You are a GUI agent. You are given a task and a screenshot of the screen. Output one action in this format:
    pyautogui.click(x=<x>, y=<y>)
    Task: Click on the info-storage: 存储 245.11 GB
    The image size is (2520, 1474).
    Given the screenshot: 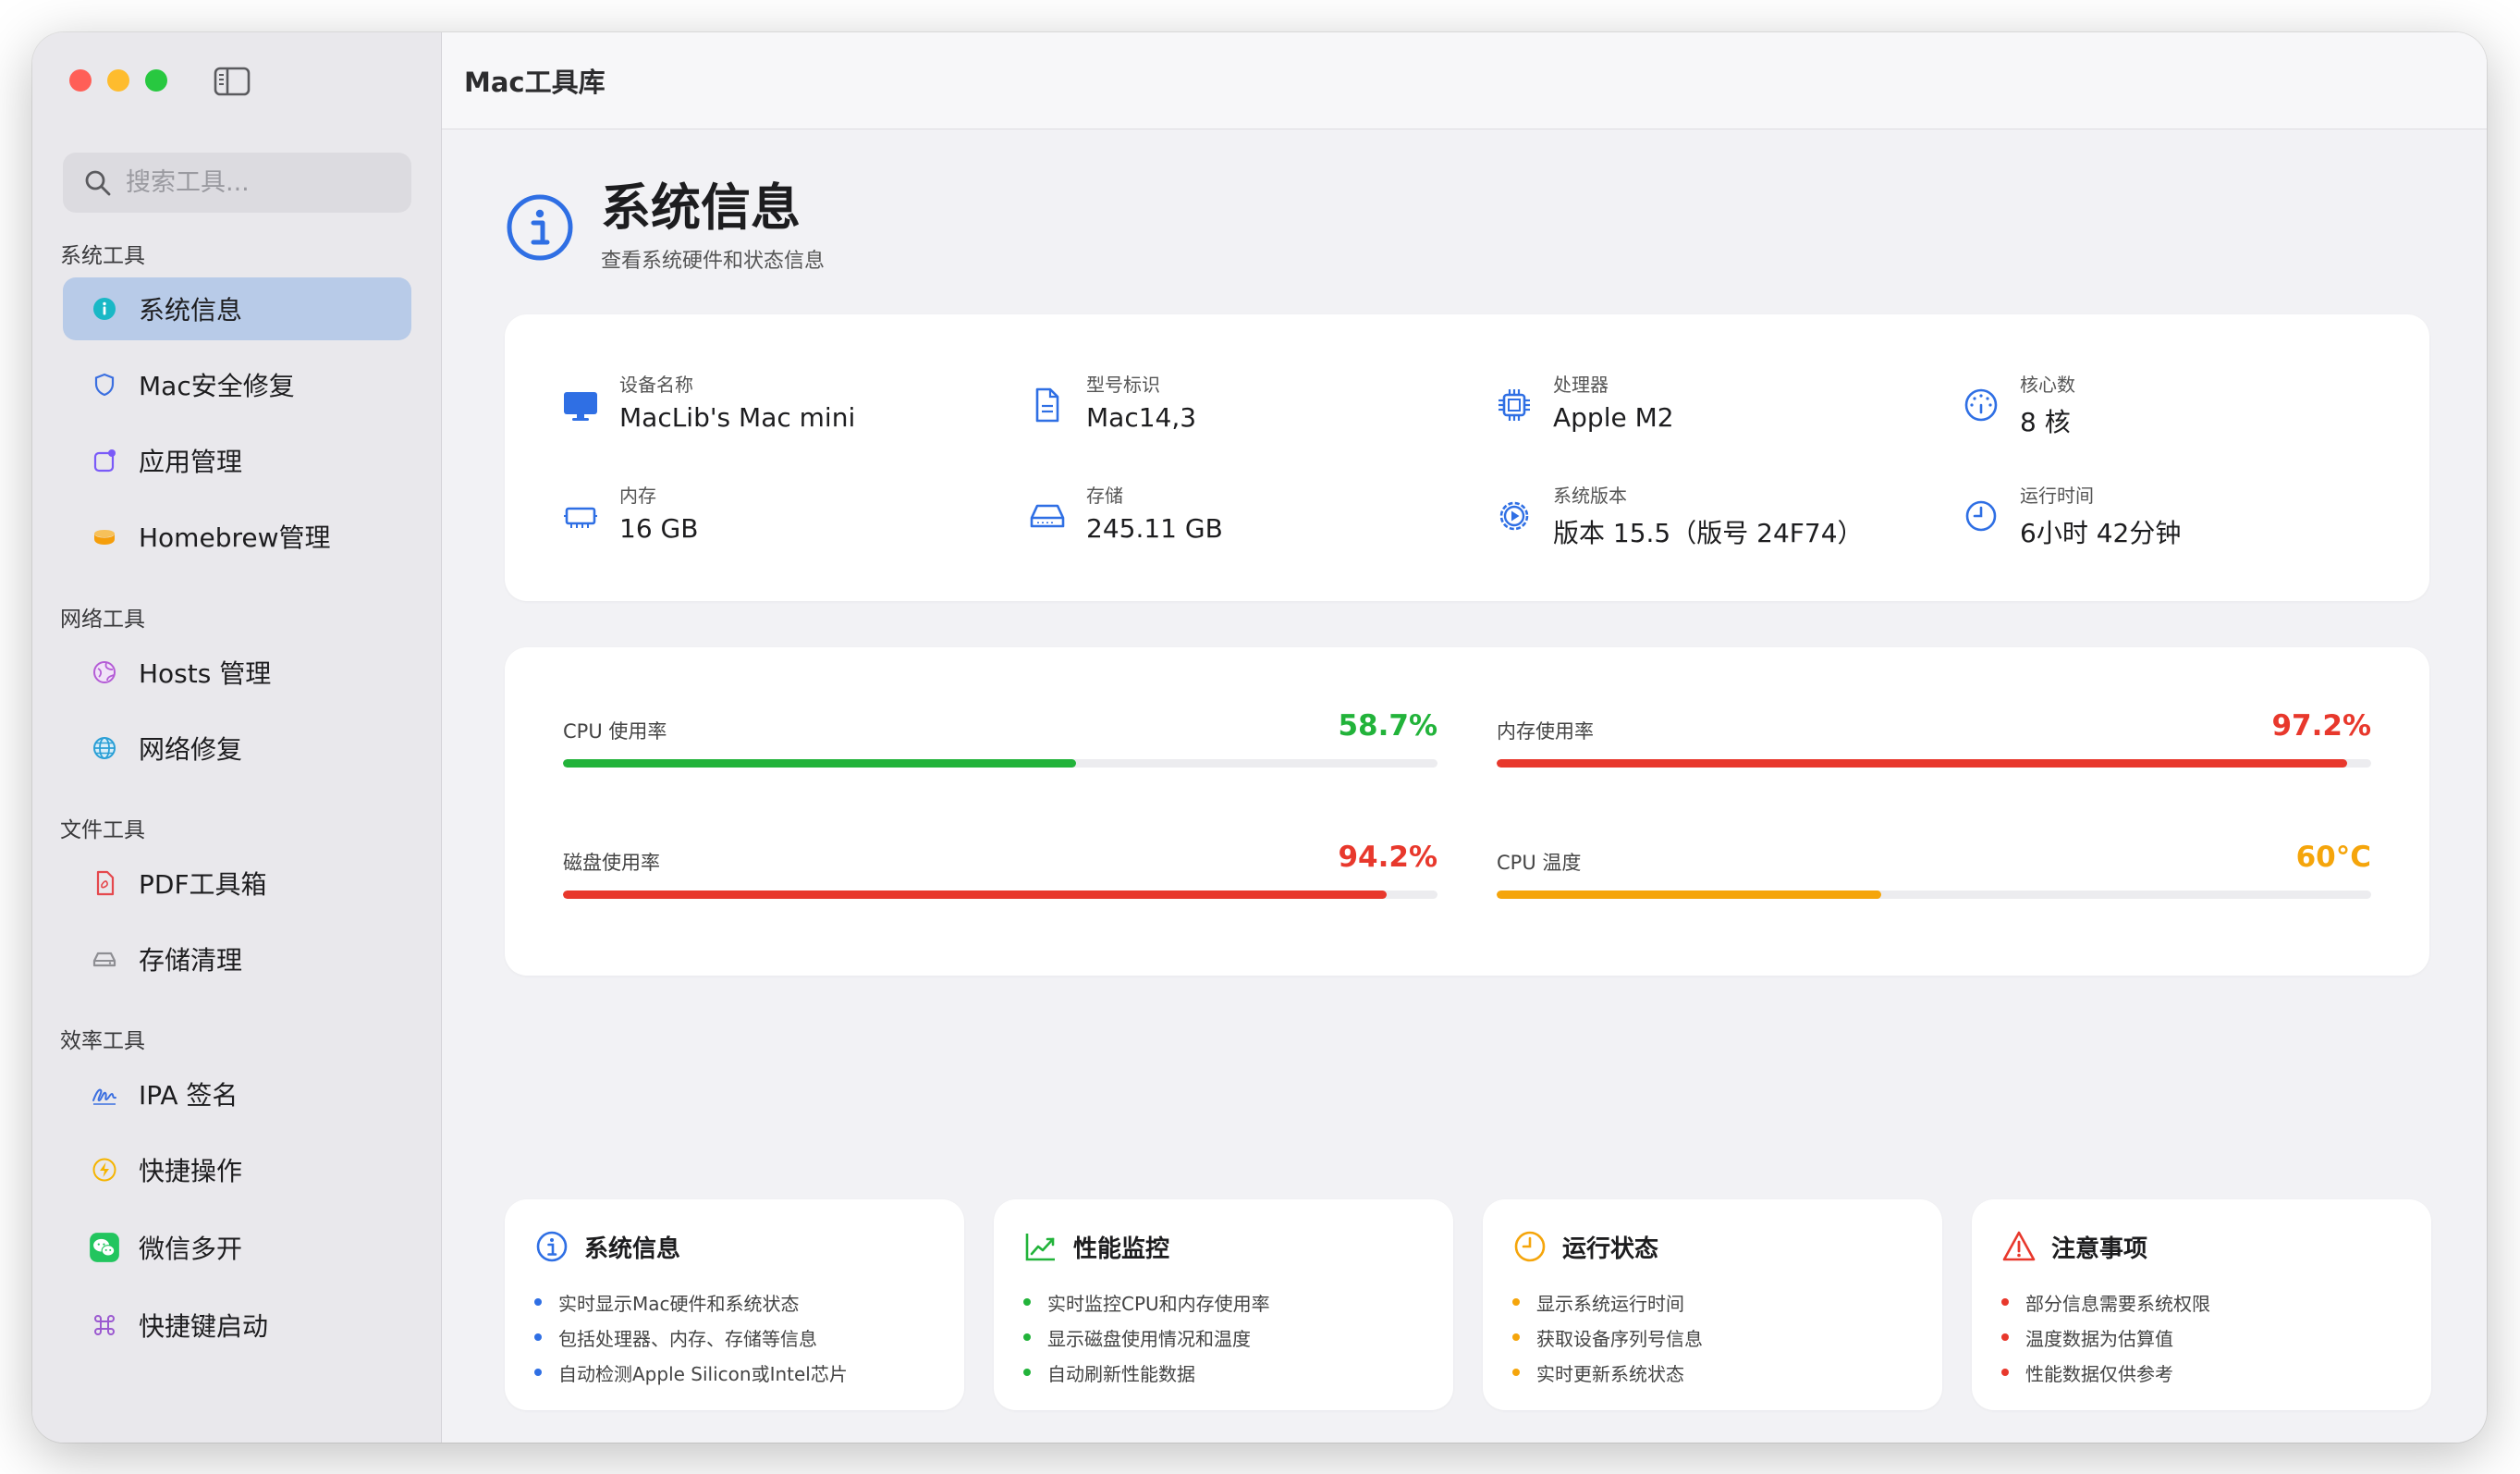 What is the action you would take?
    pyautogui.click(x=1125, y=512)
    